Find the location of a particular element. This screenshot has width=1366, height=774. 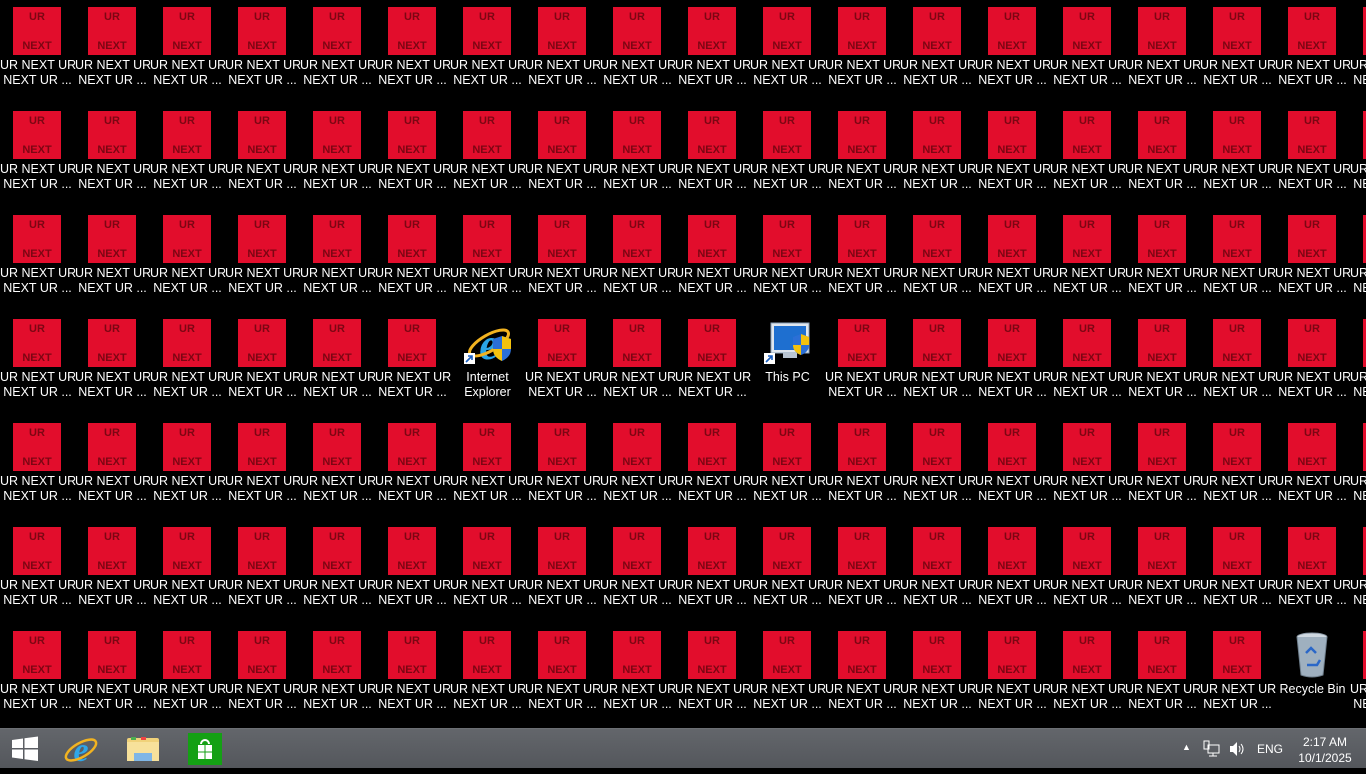

show-hidden-icons-chevron: ▲ is located at coordinates (1186, 747).